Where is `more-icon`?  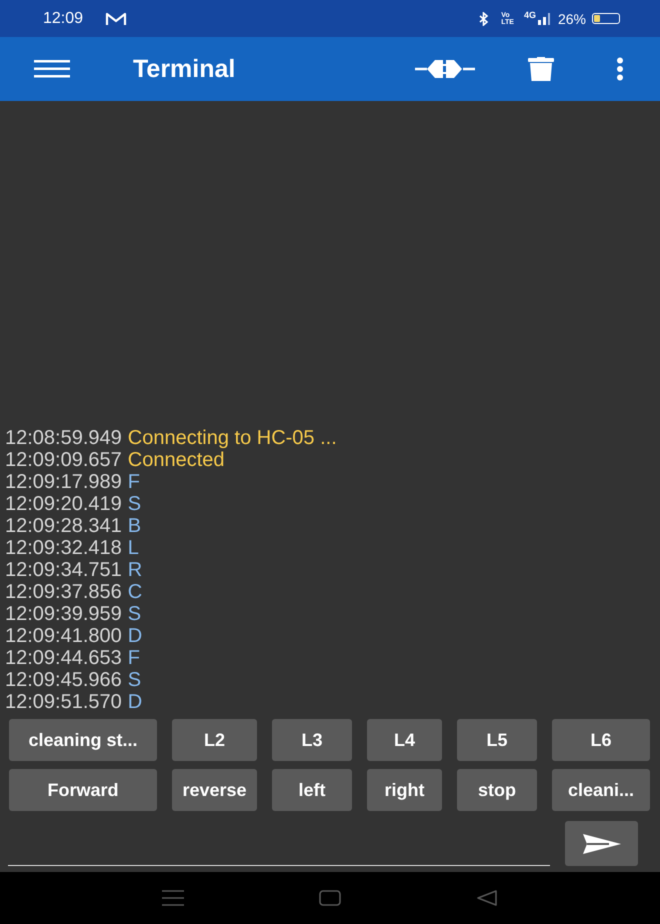 more-icon is located at coordinates (620, 69).